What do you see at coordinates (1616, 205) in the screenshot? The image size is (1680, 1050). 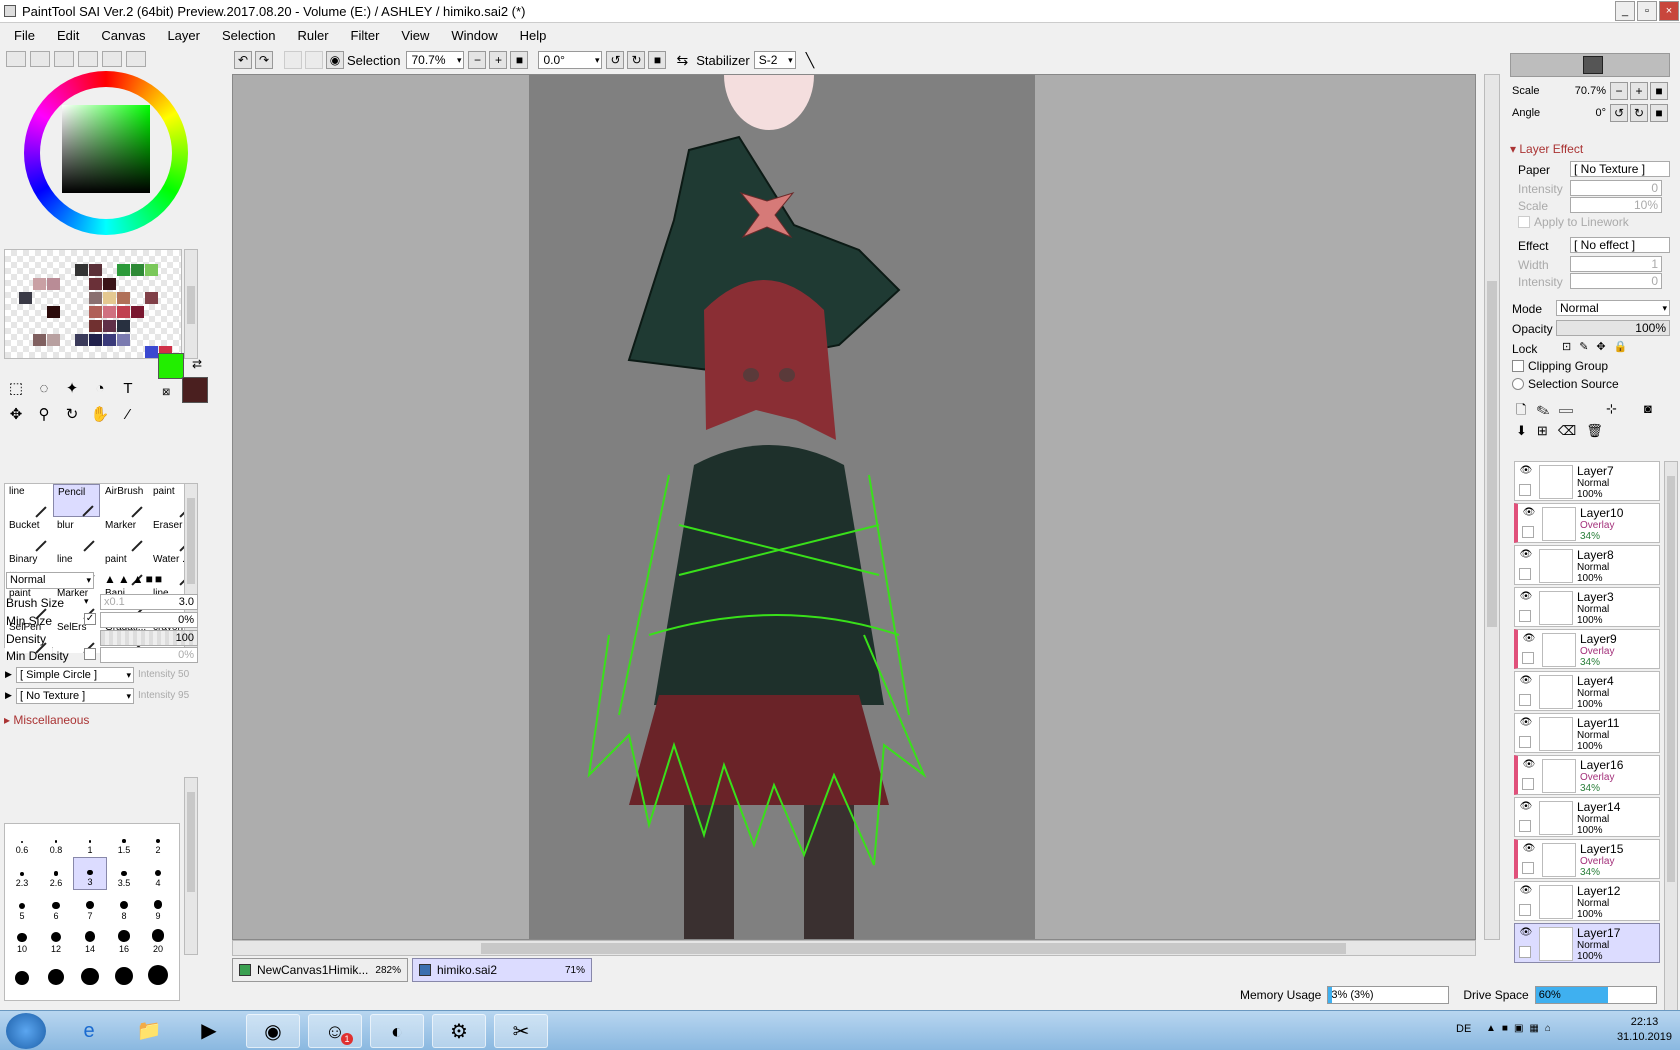 I see `paper-scale-field: 10%` at bounding box center [1616, 205].